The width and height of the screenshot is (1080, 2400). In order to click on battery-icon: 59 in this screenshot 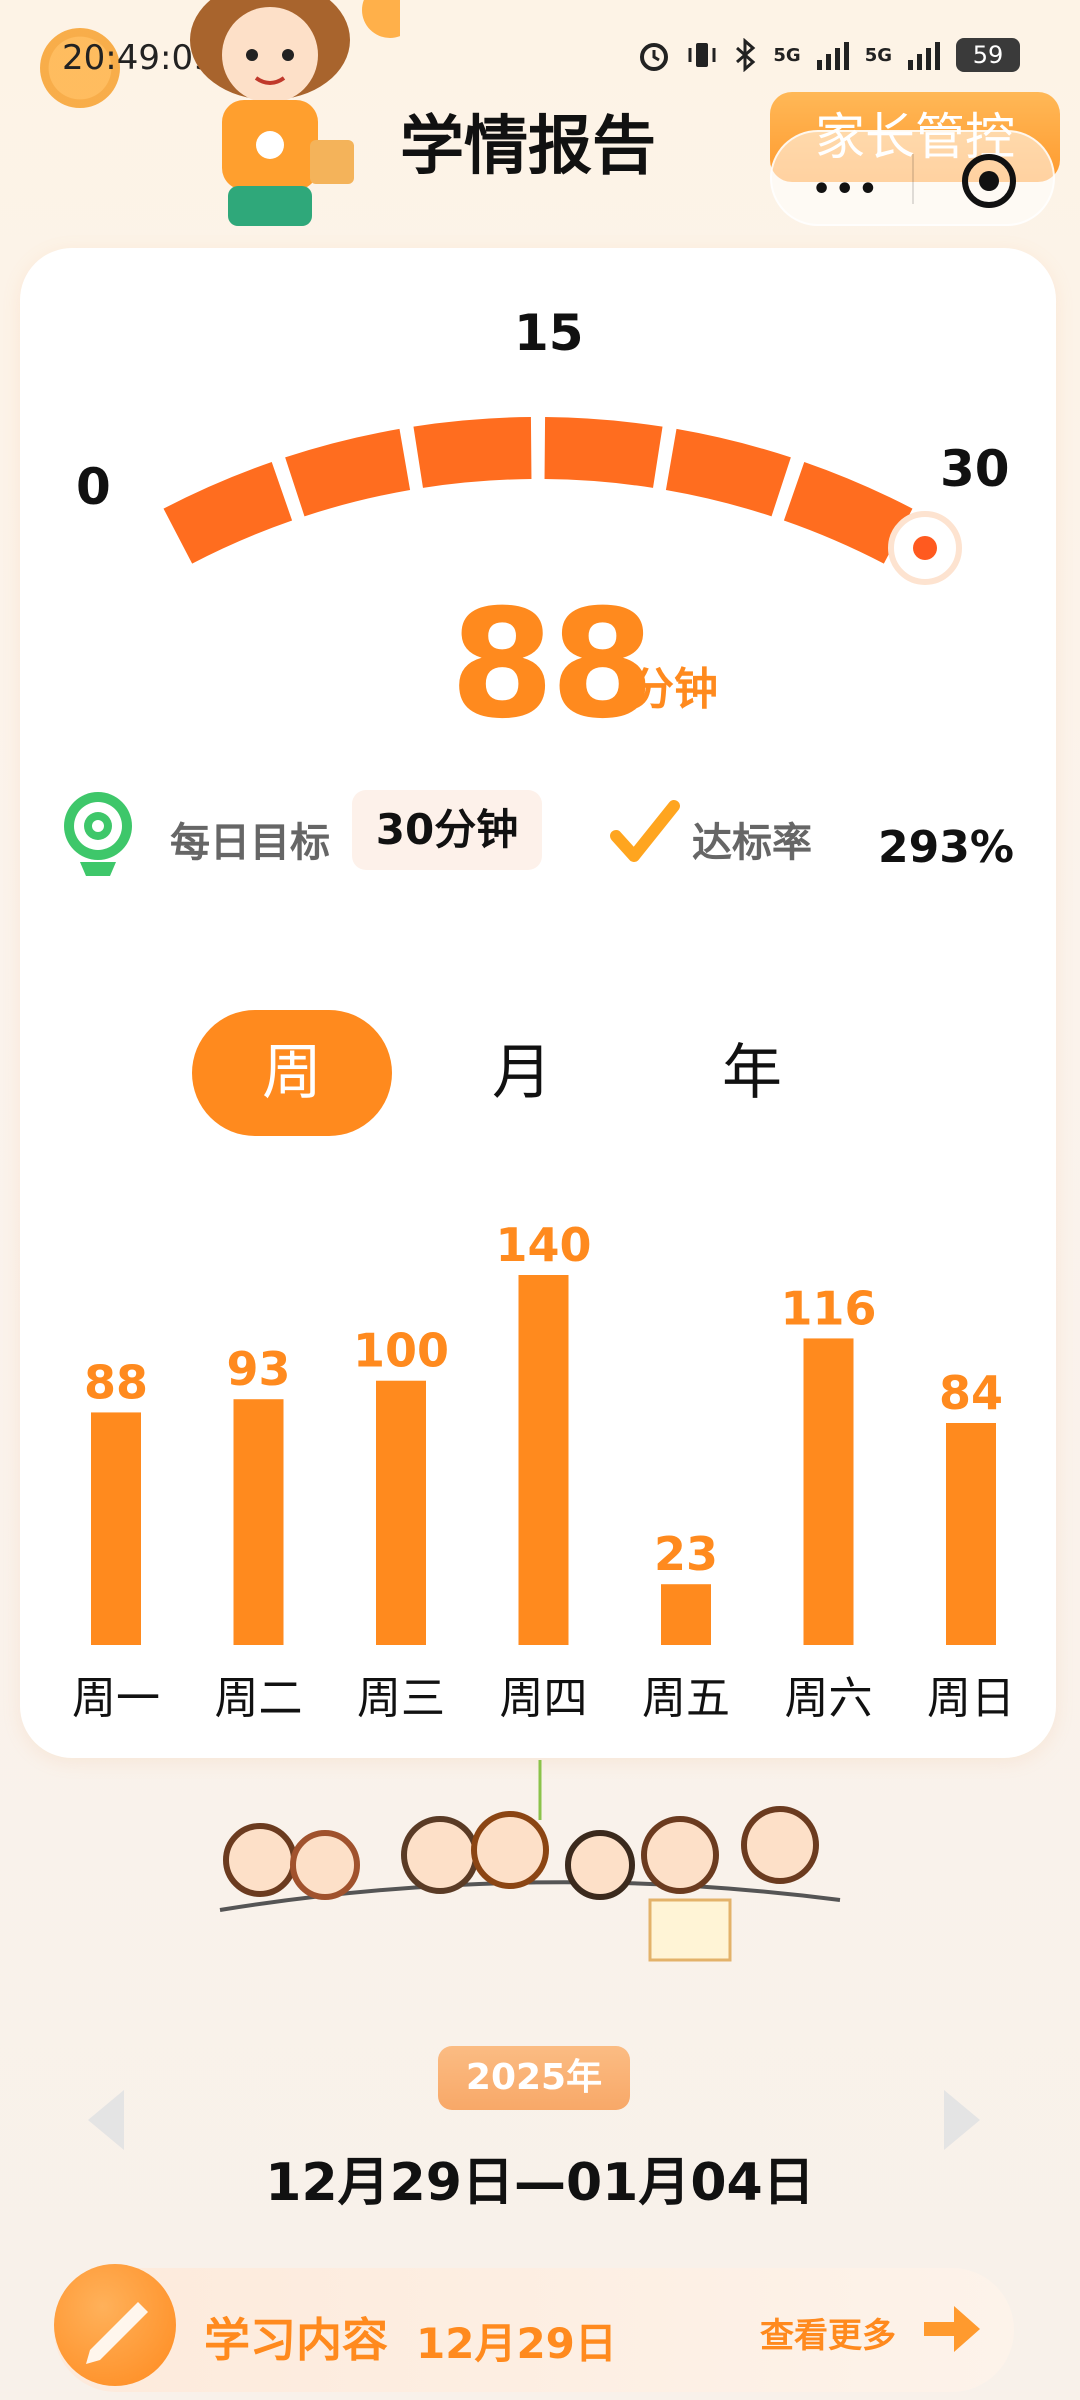, I will do `click(988, 55)`.